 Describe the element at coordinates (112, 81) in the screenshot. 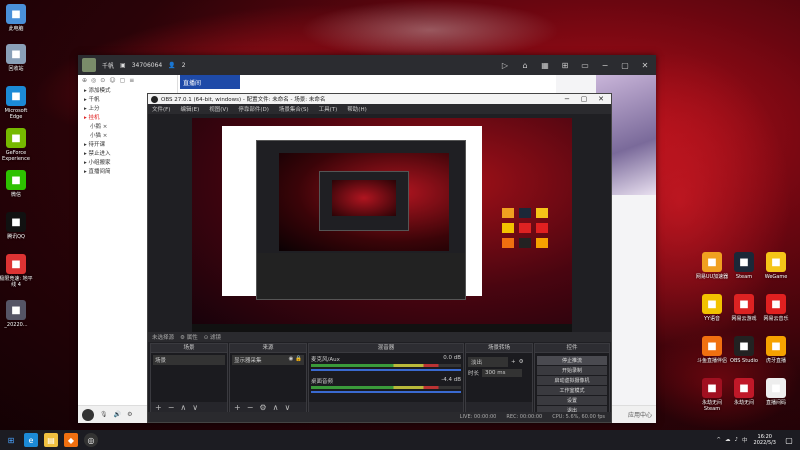

I see `sidebar-tool-icon: ☺` at that location.